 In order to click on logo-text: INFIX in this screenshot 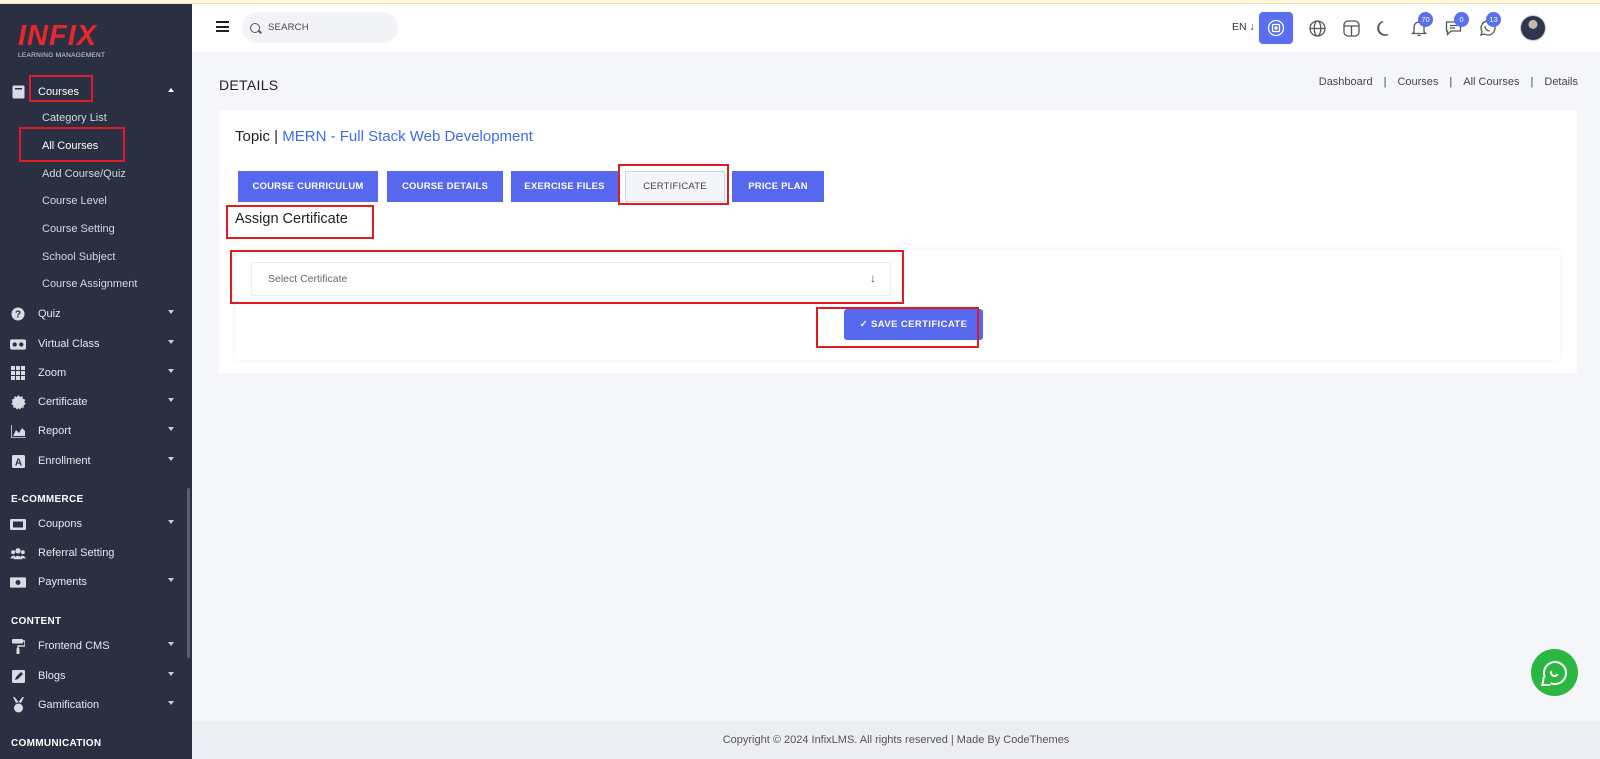, I will do `click(58, 36)`.